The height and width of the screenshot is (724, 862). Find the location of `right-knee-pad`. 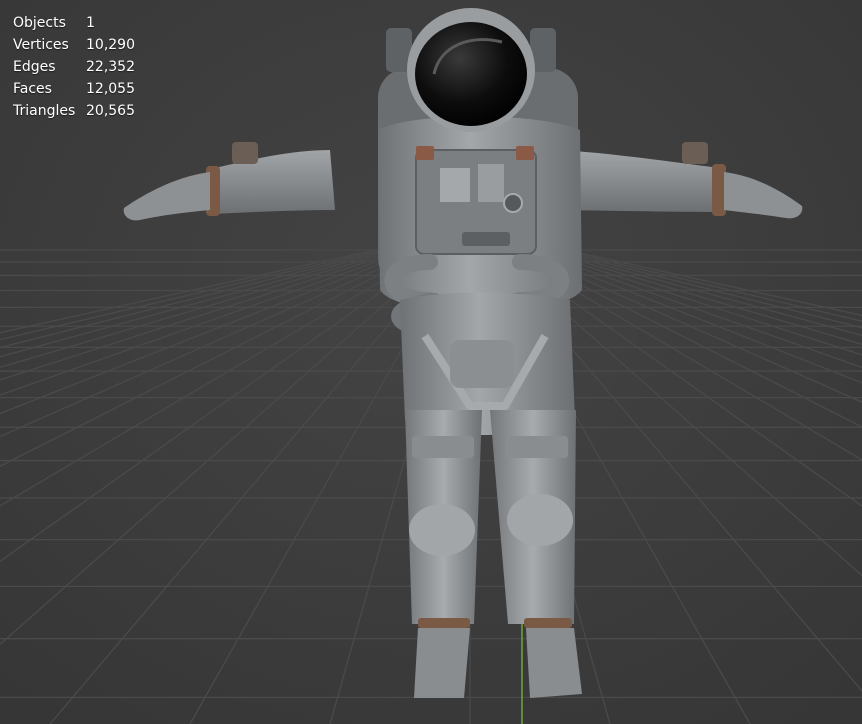

right-knee-pad is located at coordinates (540, 520).